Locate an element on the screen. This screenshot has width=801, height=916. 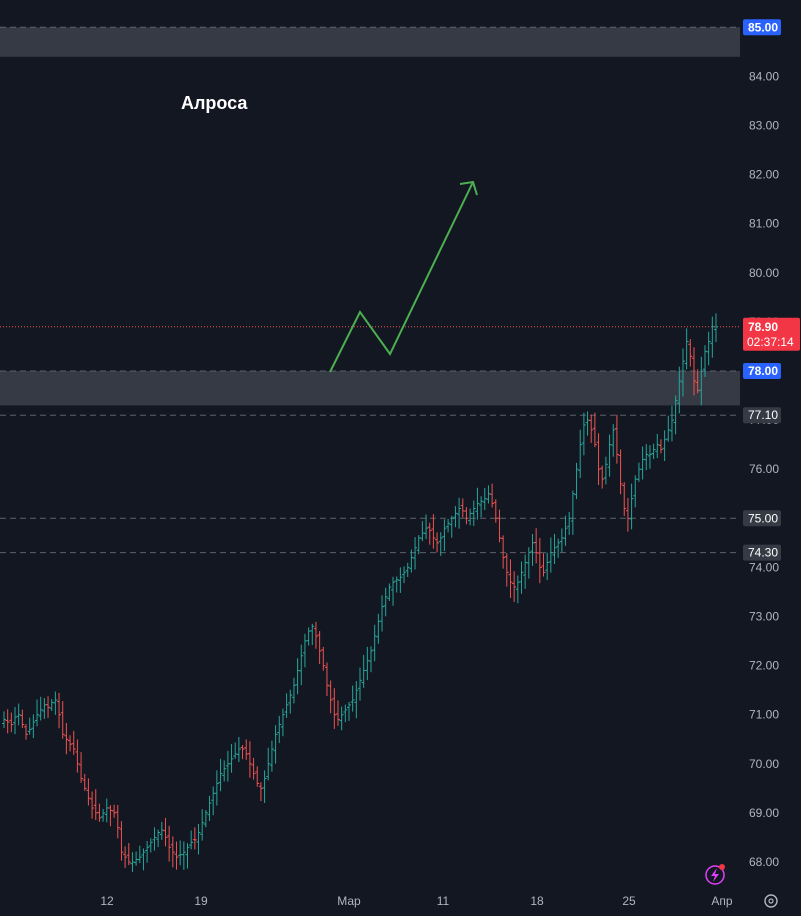
x-tick-label: 12 is located at coordinates (107, 901).